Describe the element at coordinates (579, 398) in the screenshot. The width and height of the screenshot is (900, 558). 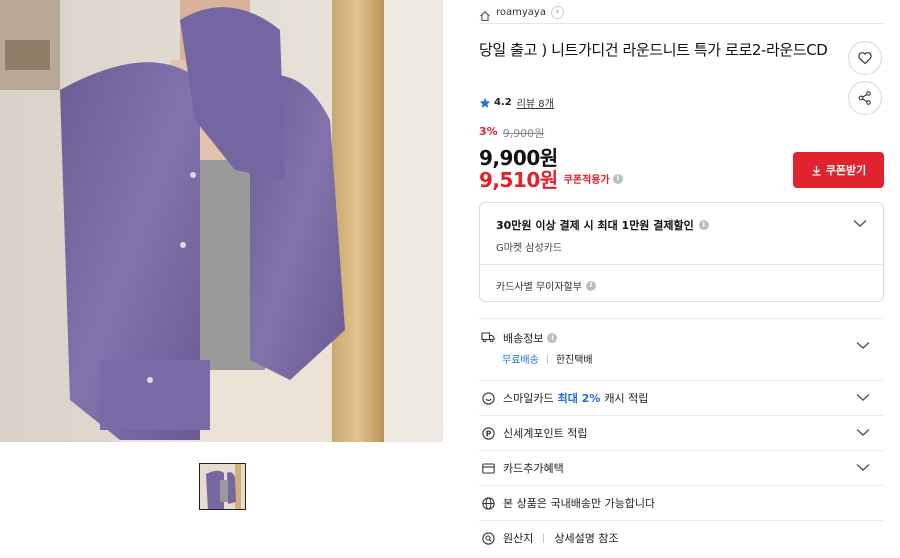
I see `smile-card-highlight: 최대 2%` at that location.